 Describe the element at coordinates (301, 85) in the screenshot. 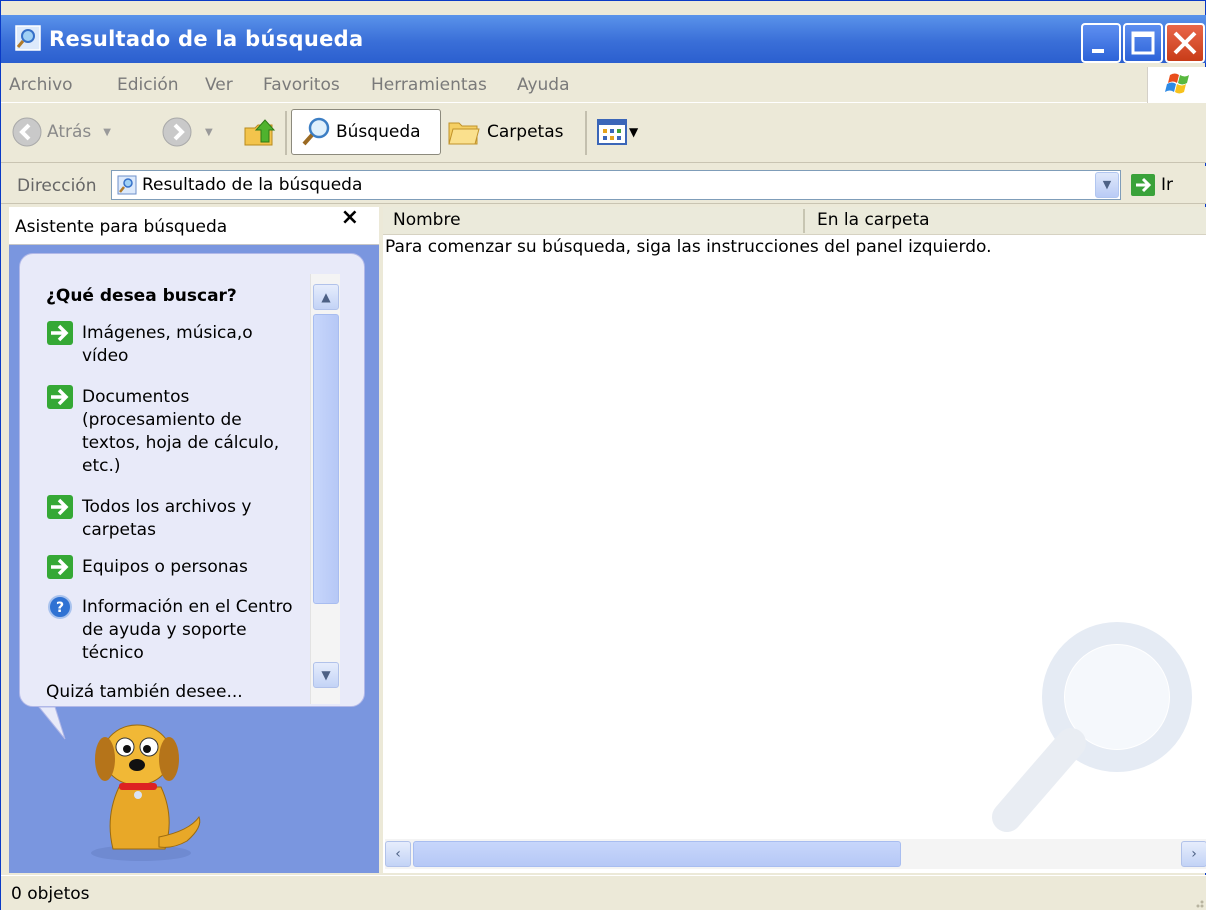

I see `menu-favoritos: Favoritos` at that location.